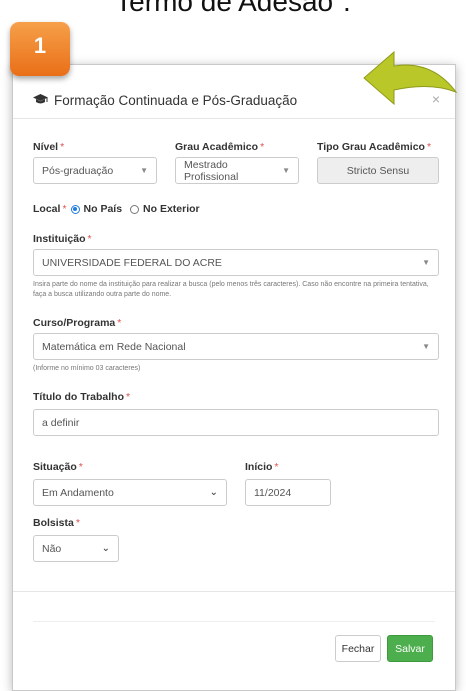 The image size is (466, 691). I want to click on curso-select: Matemática em Rede Nacional ▼, so click(236, 346).